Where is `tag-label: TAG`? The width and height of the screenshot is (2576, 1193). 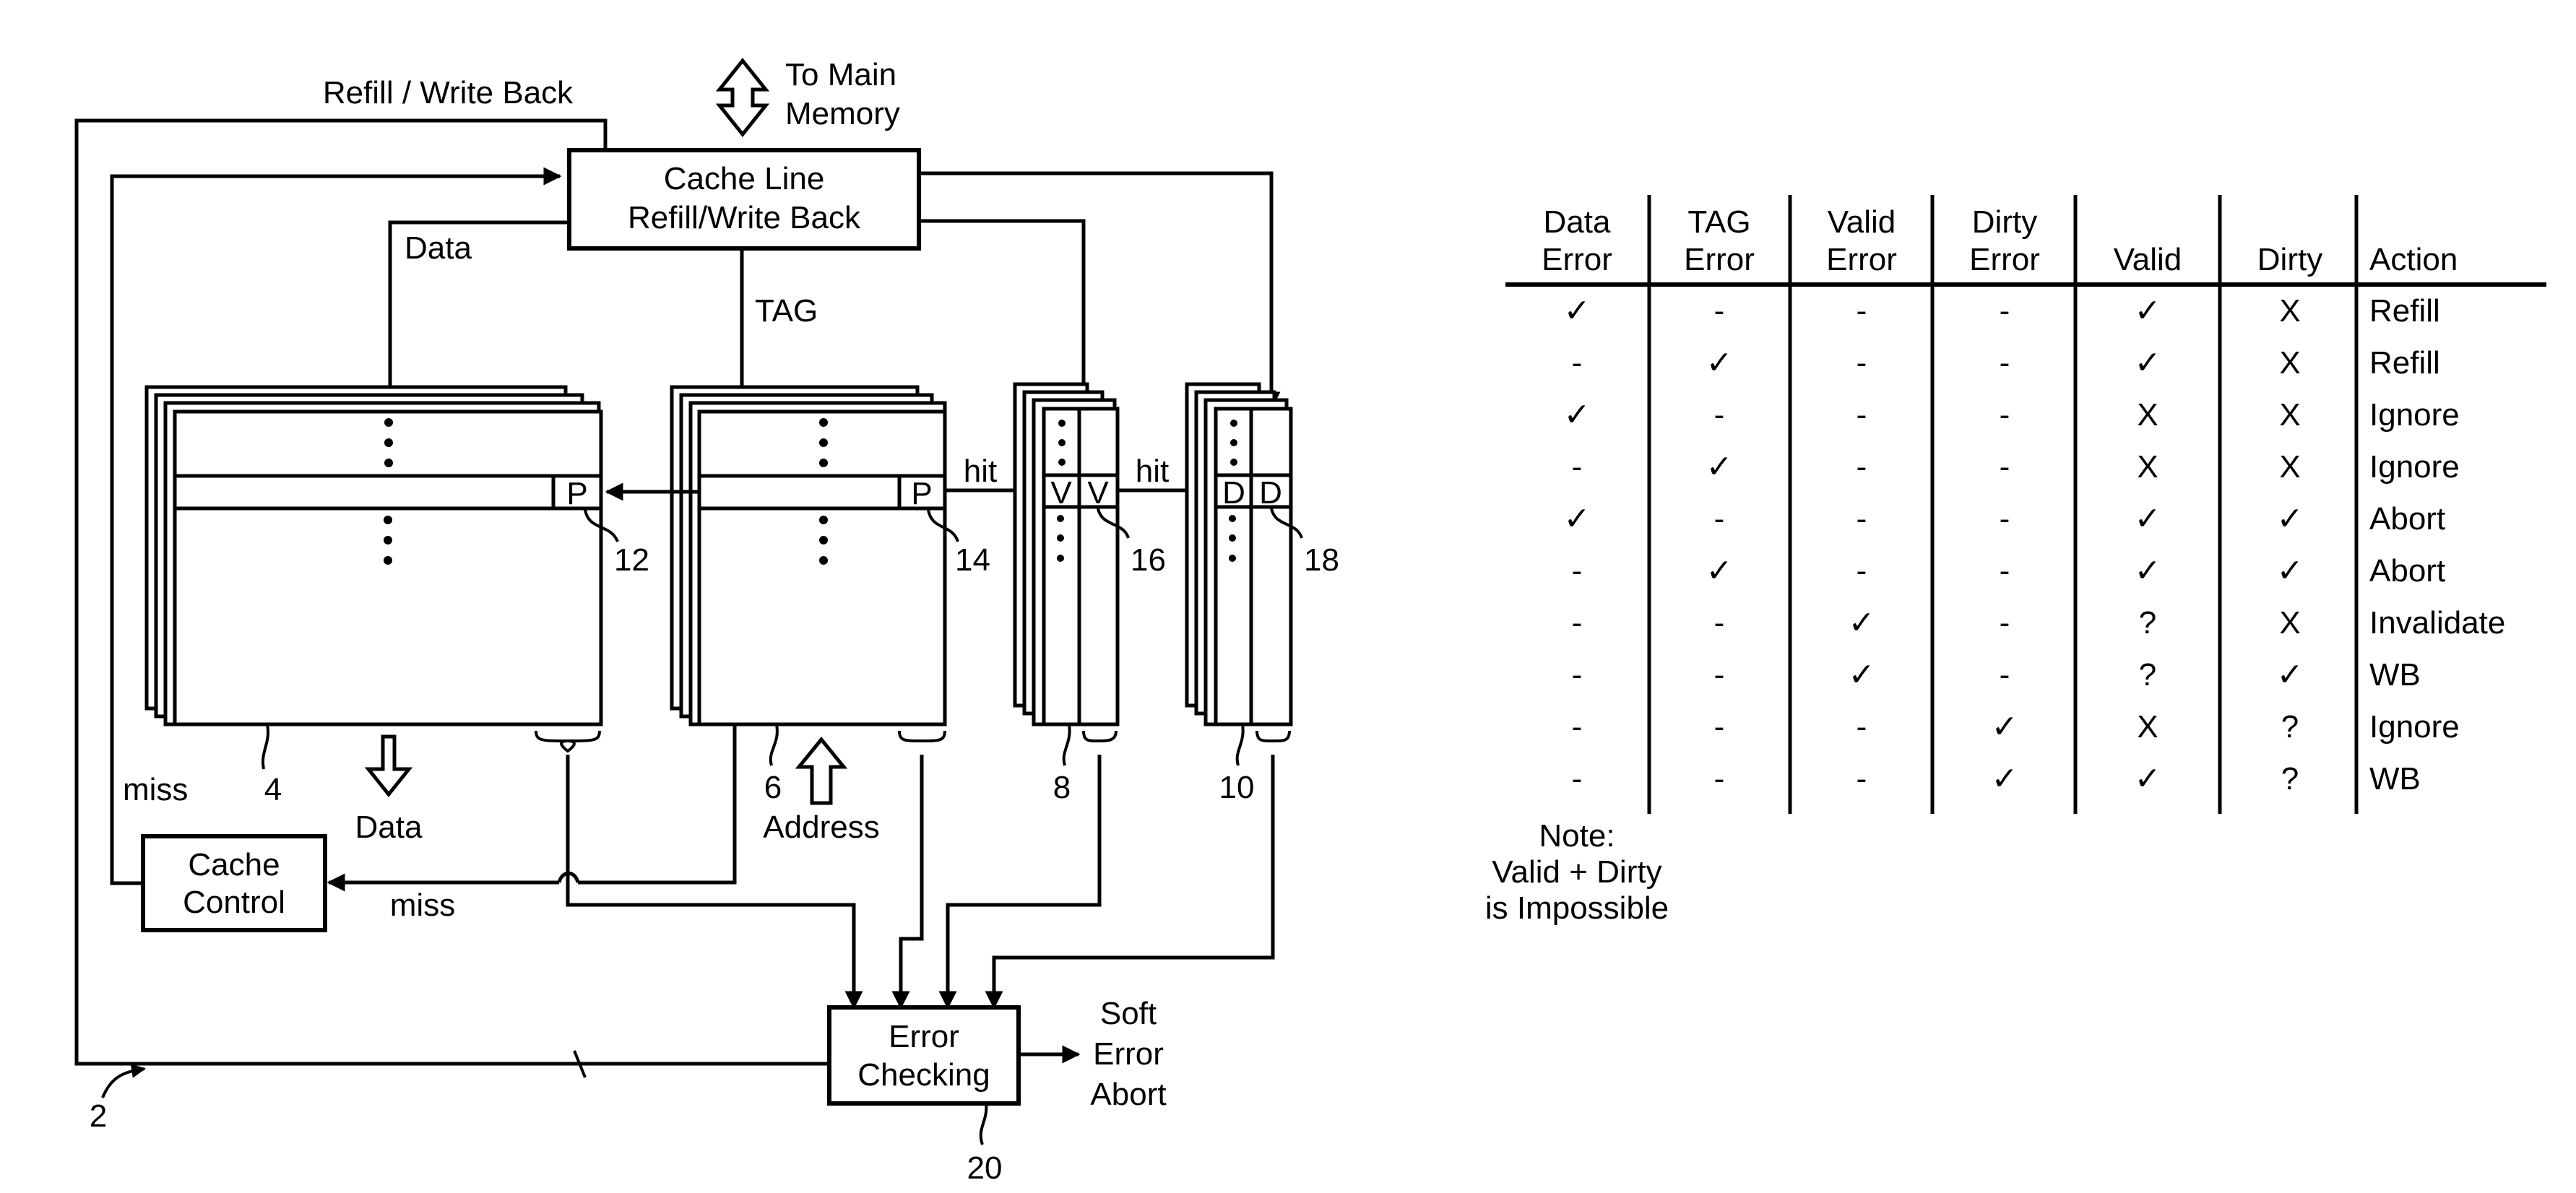 tag-label: TAG is located at coordinates (786, 311).